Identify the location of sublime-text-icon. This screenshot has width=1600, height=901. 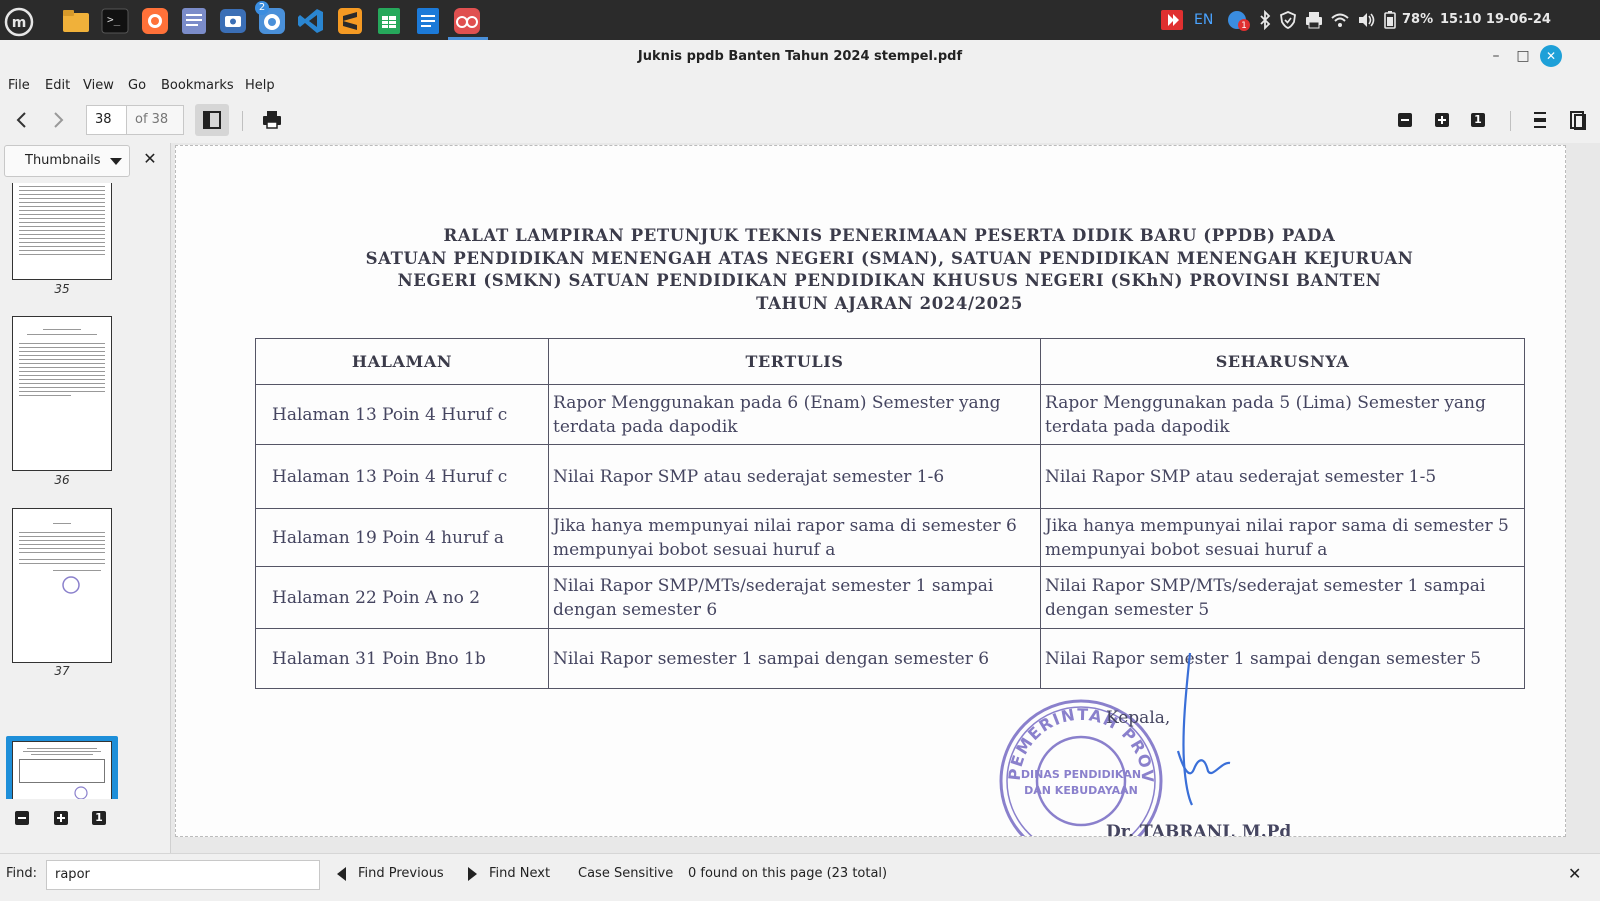
(350, 21).